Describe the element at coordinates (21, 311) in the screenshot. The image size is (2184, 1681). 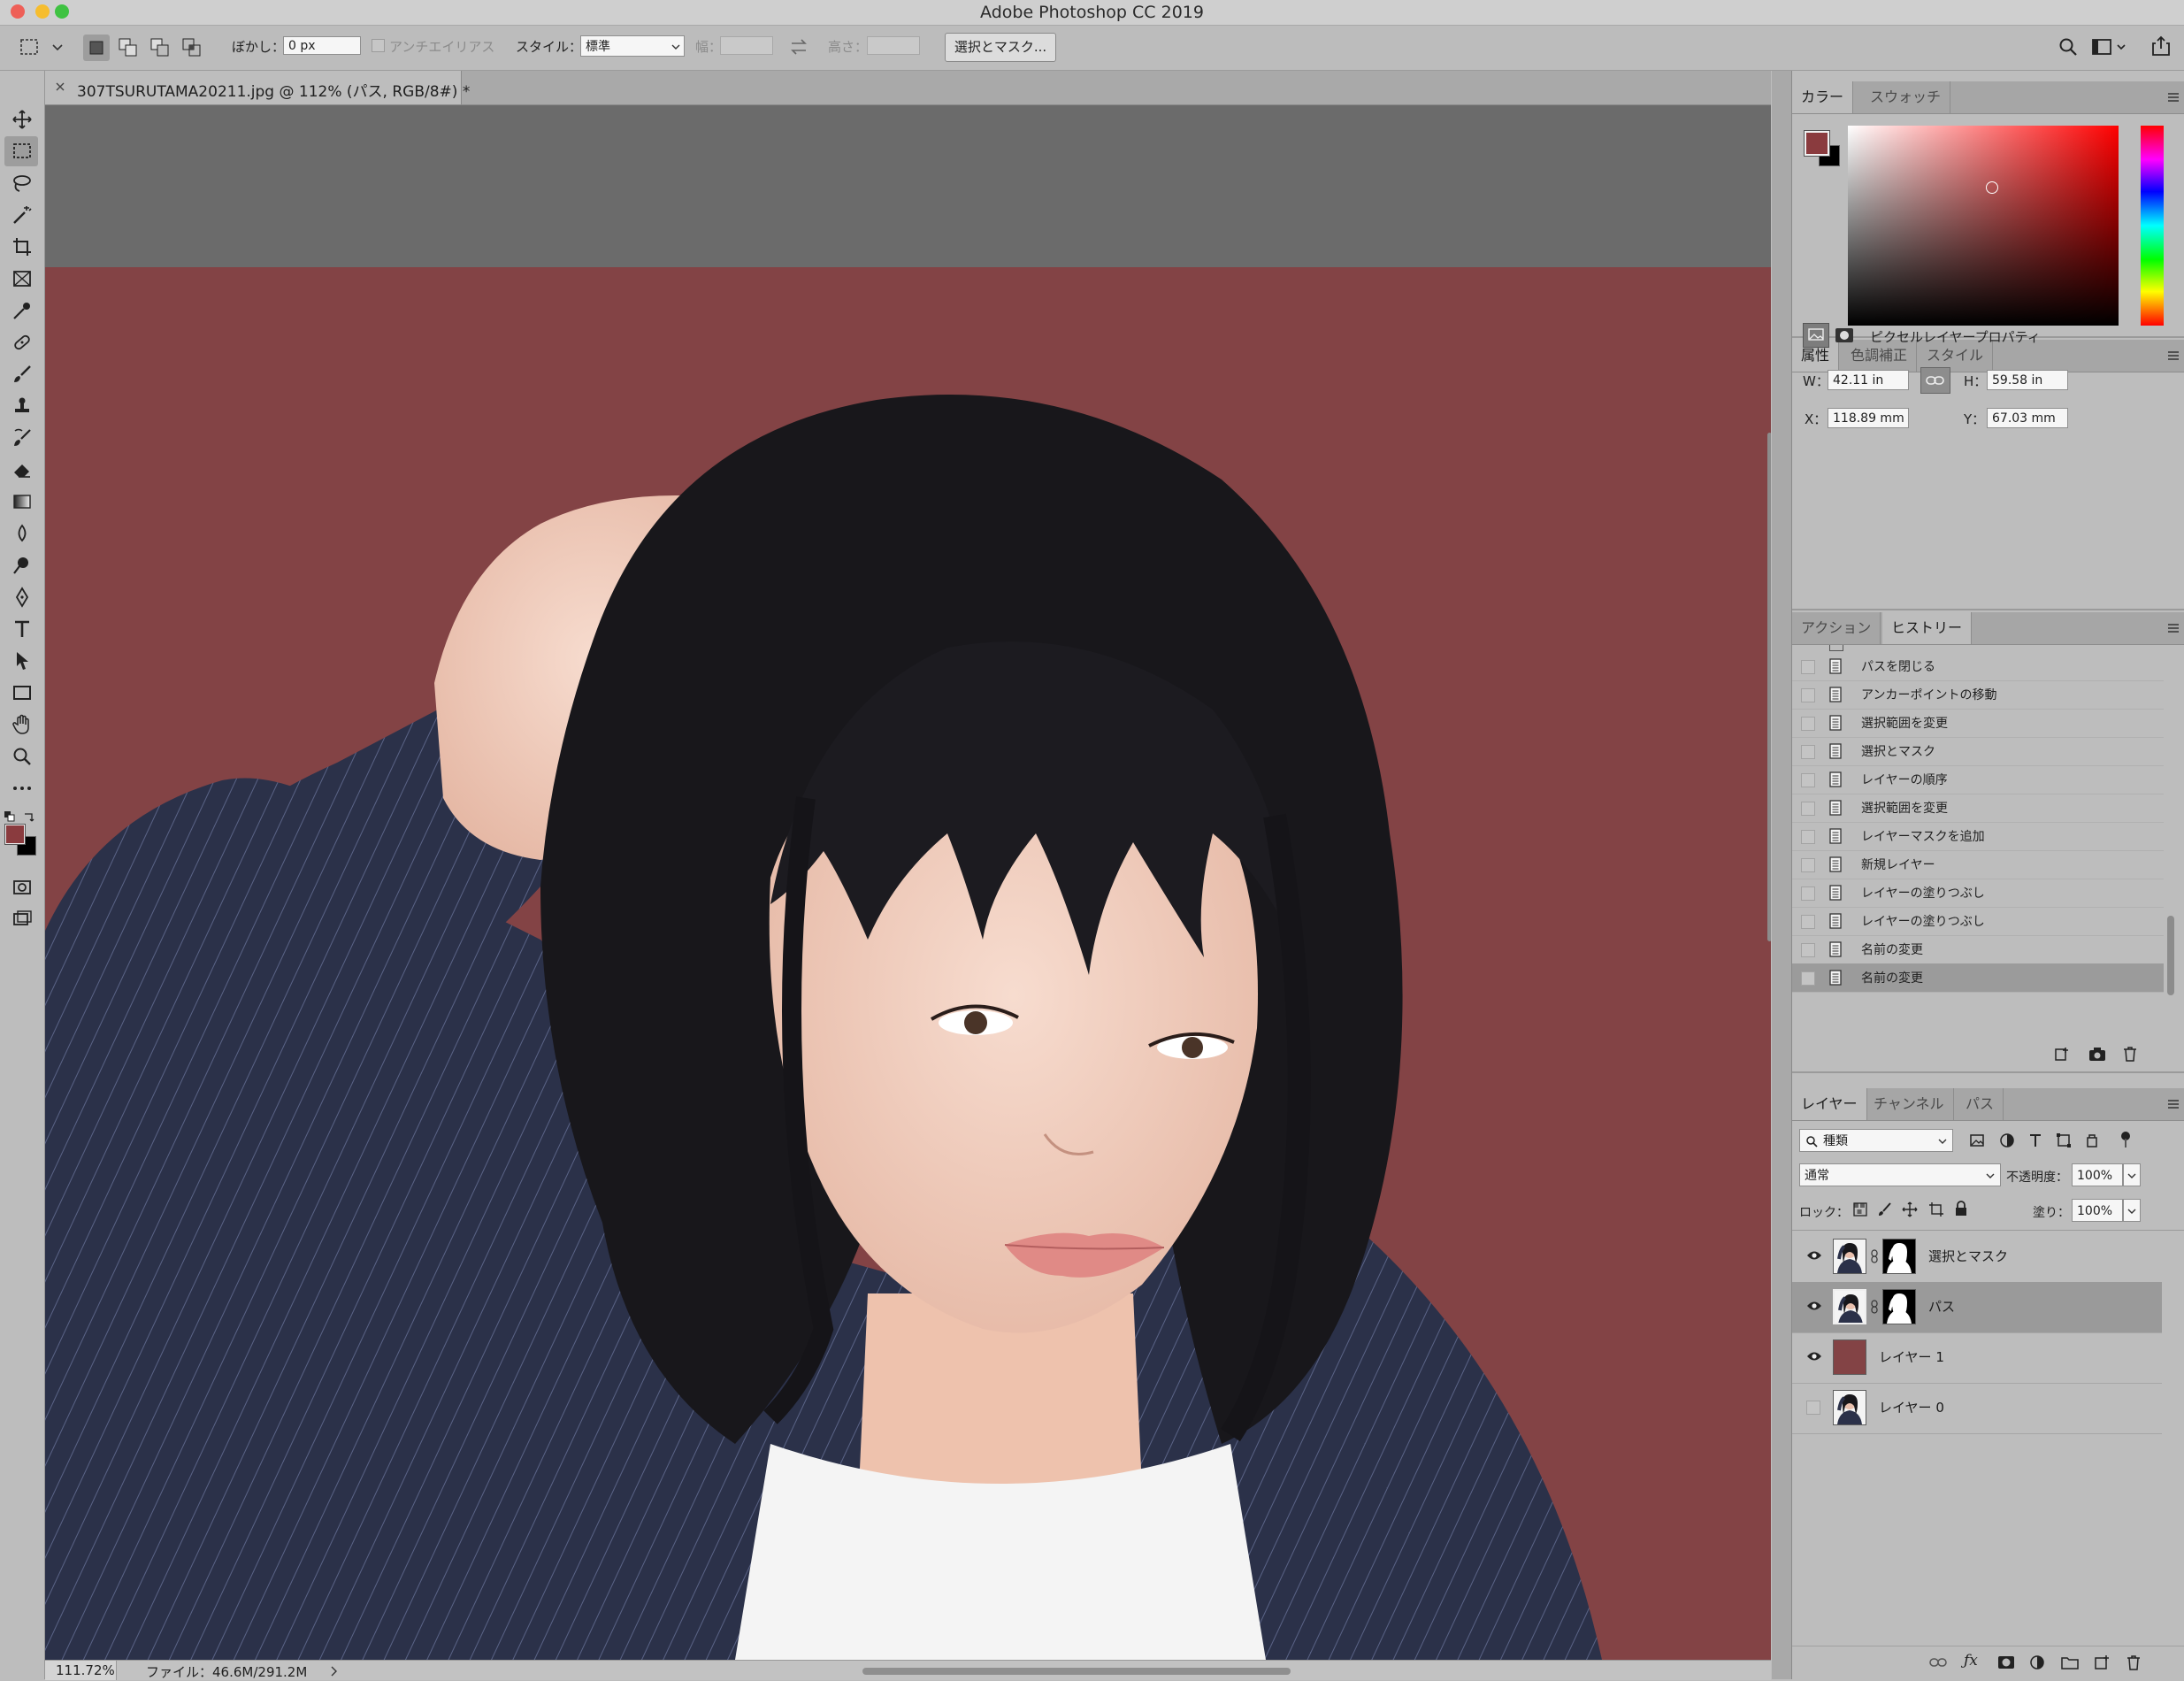
I see `eyedropper-tool` at that location.